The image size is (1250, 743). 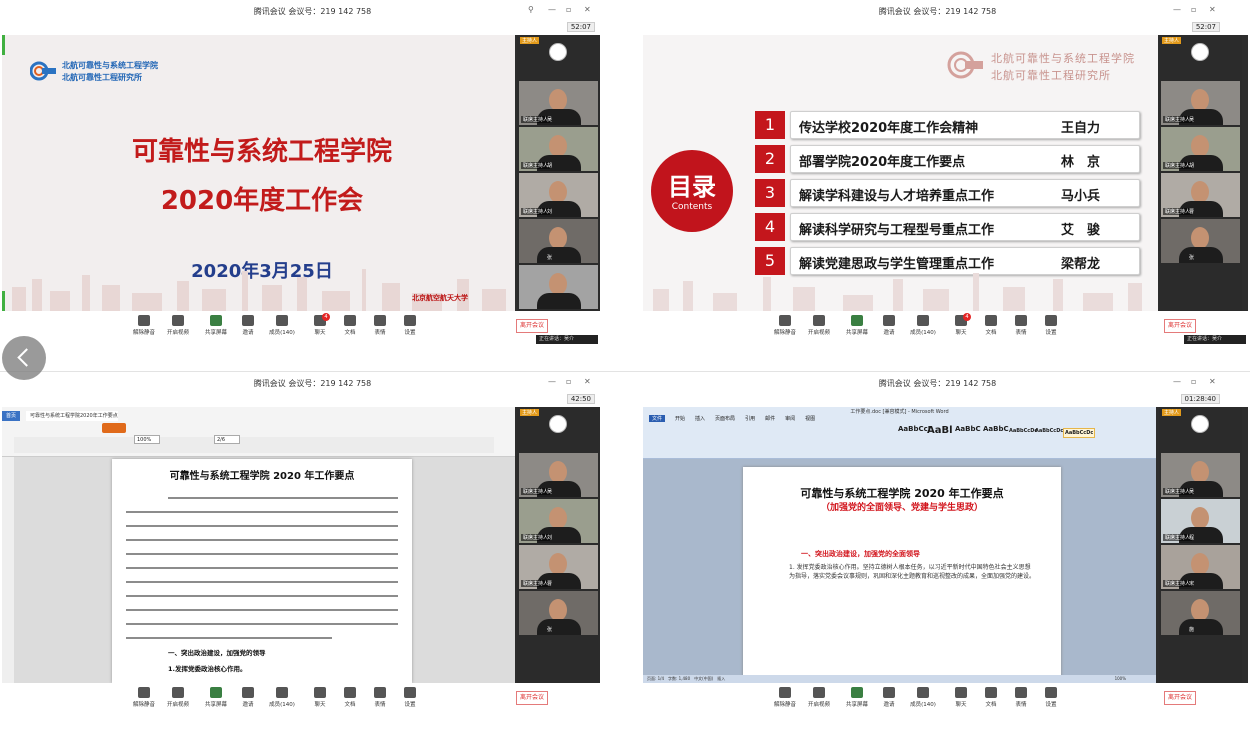 I want to click on tab-review: 审阅, so click(x=790, y=418).